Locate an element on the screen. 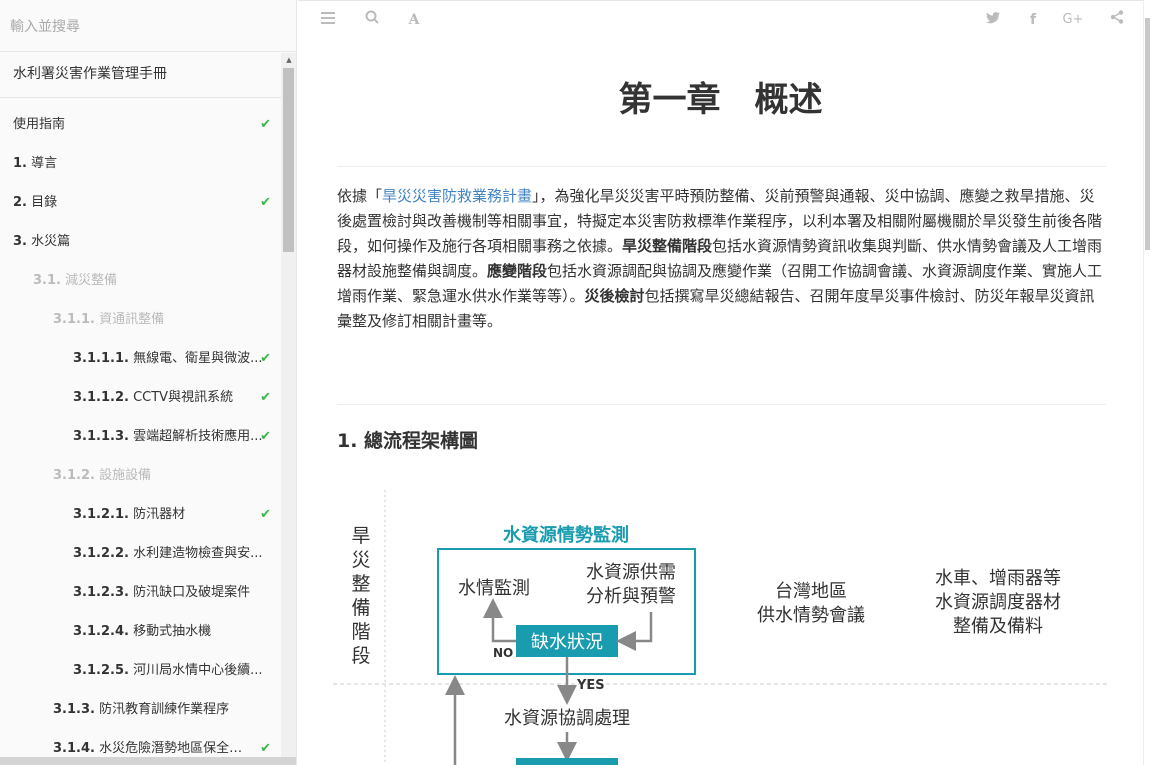 Image resolution: width=1151 pixels, height=765 pixels. sidebar-item-number: 1. is located at coordinates (20, 163).